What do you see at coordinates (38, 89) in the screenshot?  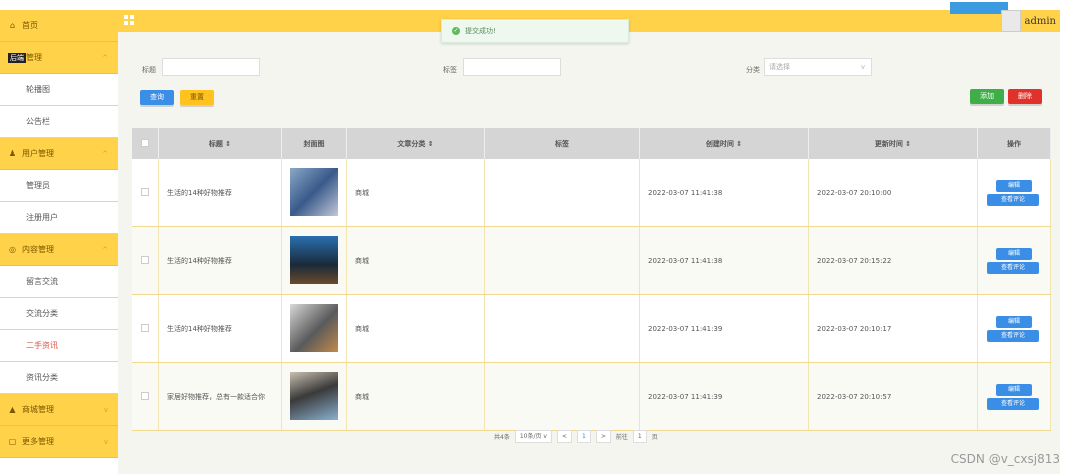 I see `sidebar-item-label: 轮播图` at bounding box center [38, 89].